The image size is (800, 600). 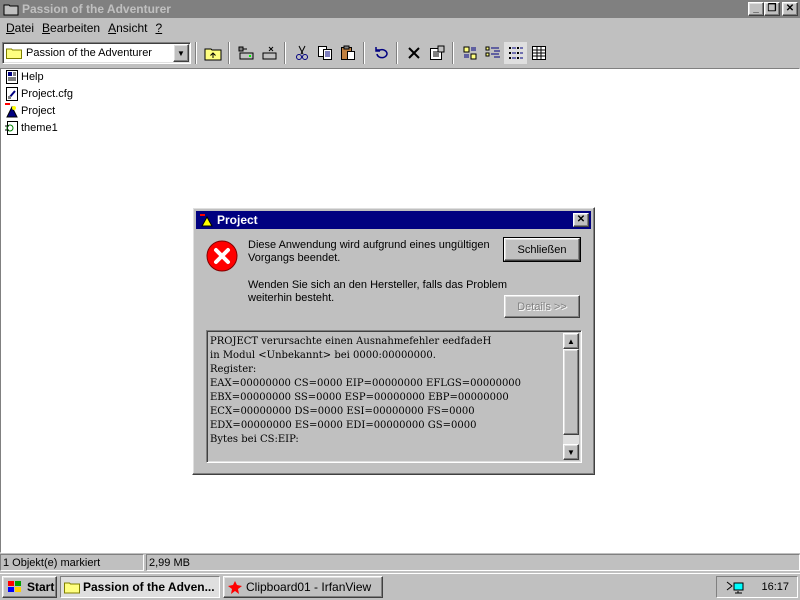 What do you see at coordinates (32, 77) in the screenshot?
I see `file-name: Help` at bounding box center [32, 77].